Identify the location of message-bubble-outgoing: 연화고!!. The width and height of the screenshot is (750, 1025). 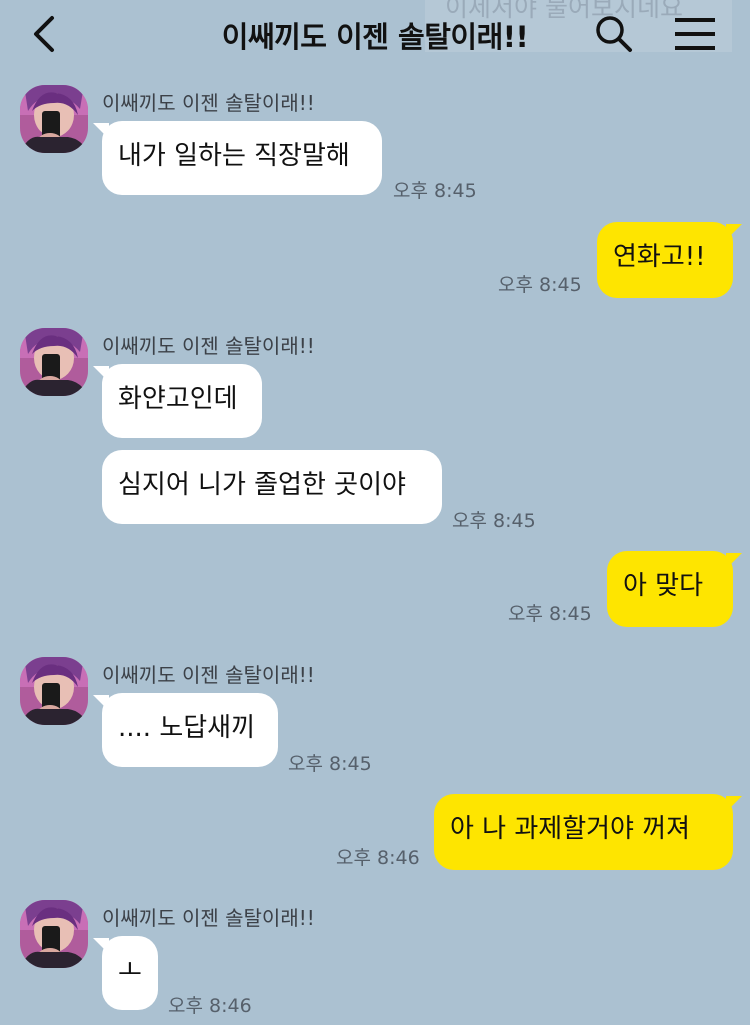
(669, 260).